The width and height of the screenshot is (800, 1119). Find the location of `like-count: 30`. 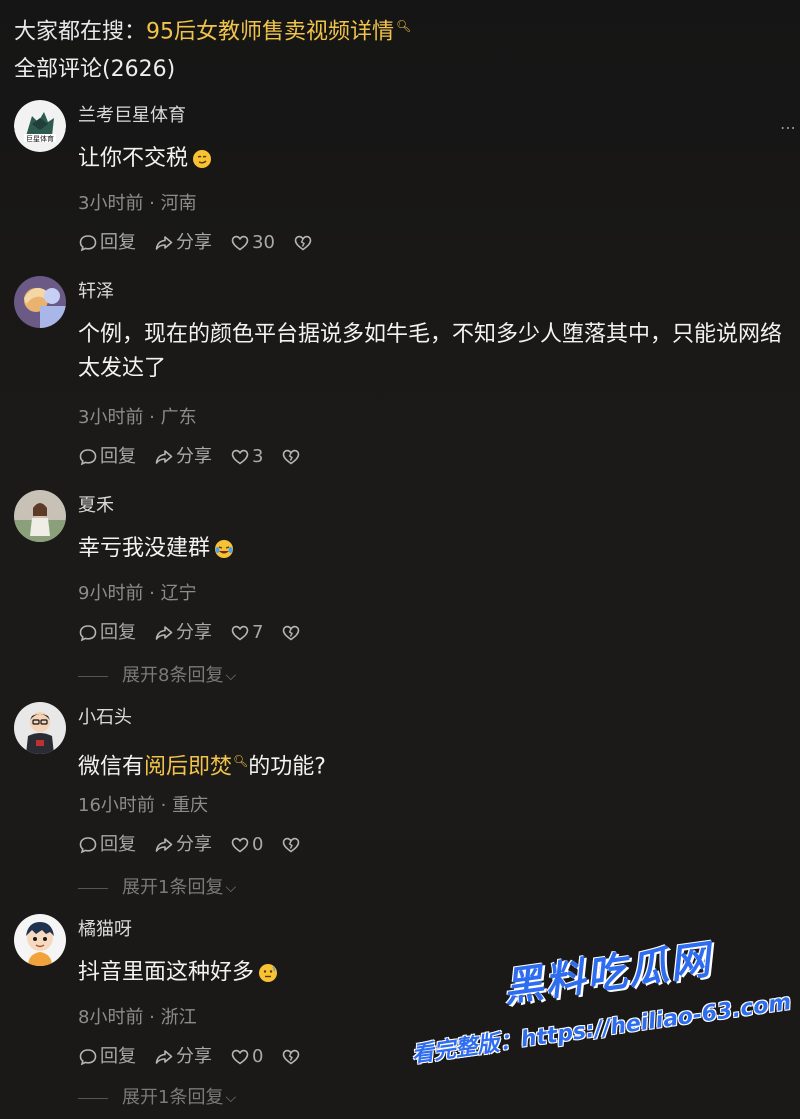

like-count: 30 is located at coordinates (263, 242).